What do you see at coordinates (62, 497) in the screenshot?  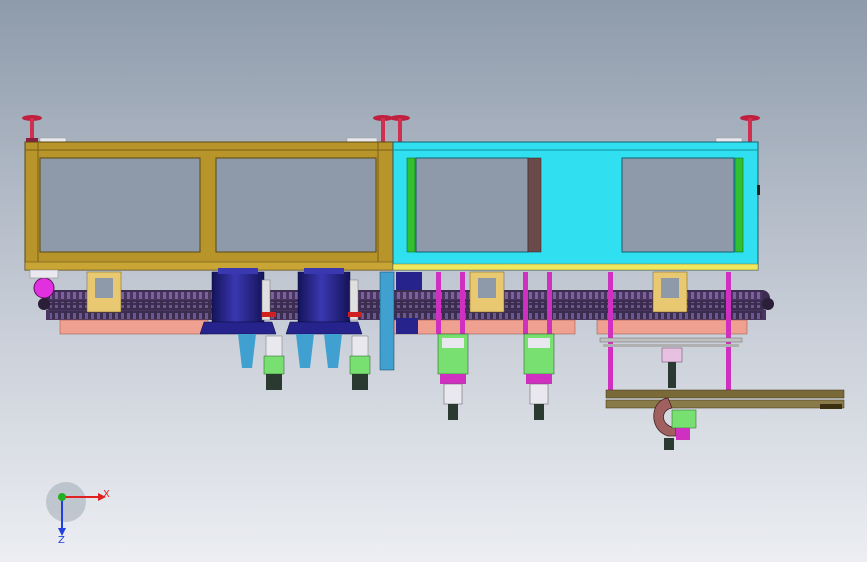 I see `y-axis-dot` at bounding box center [62, 497].